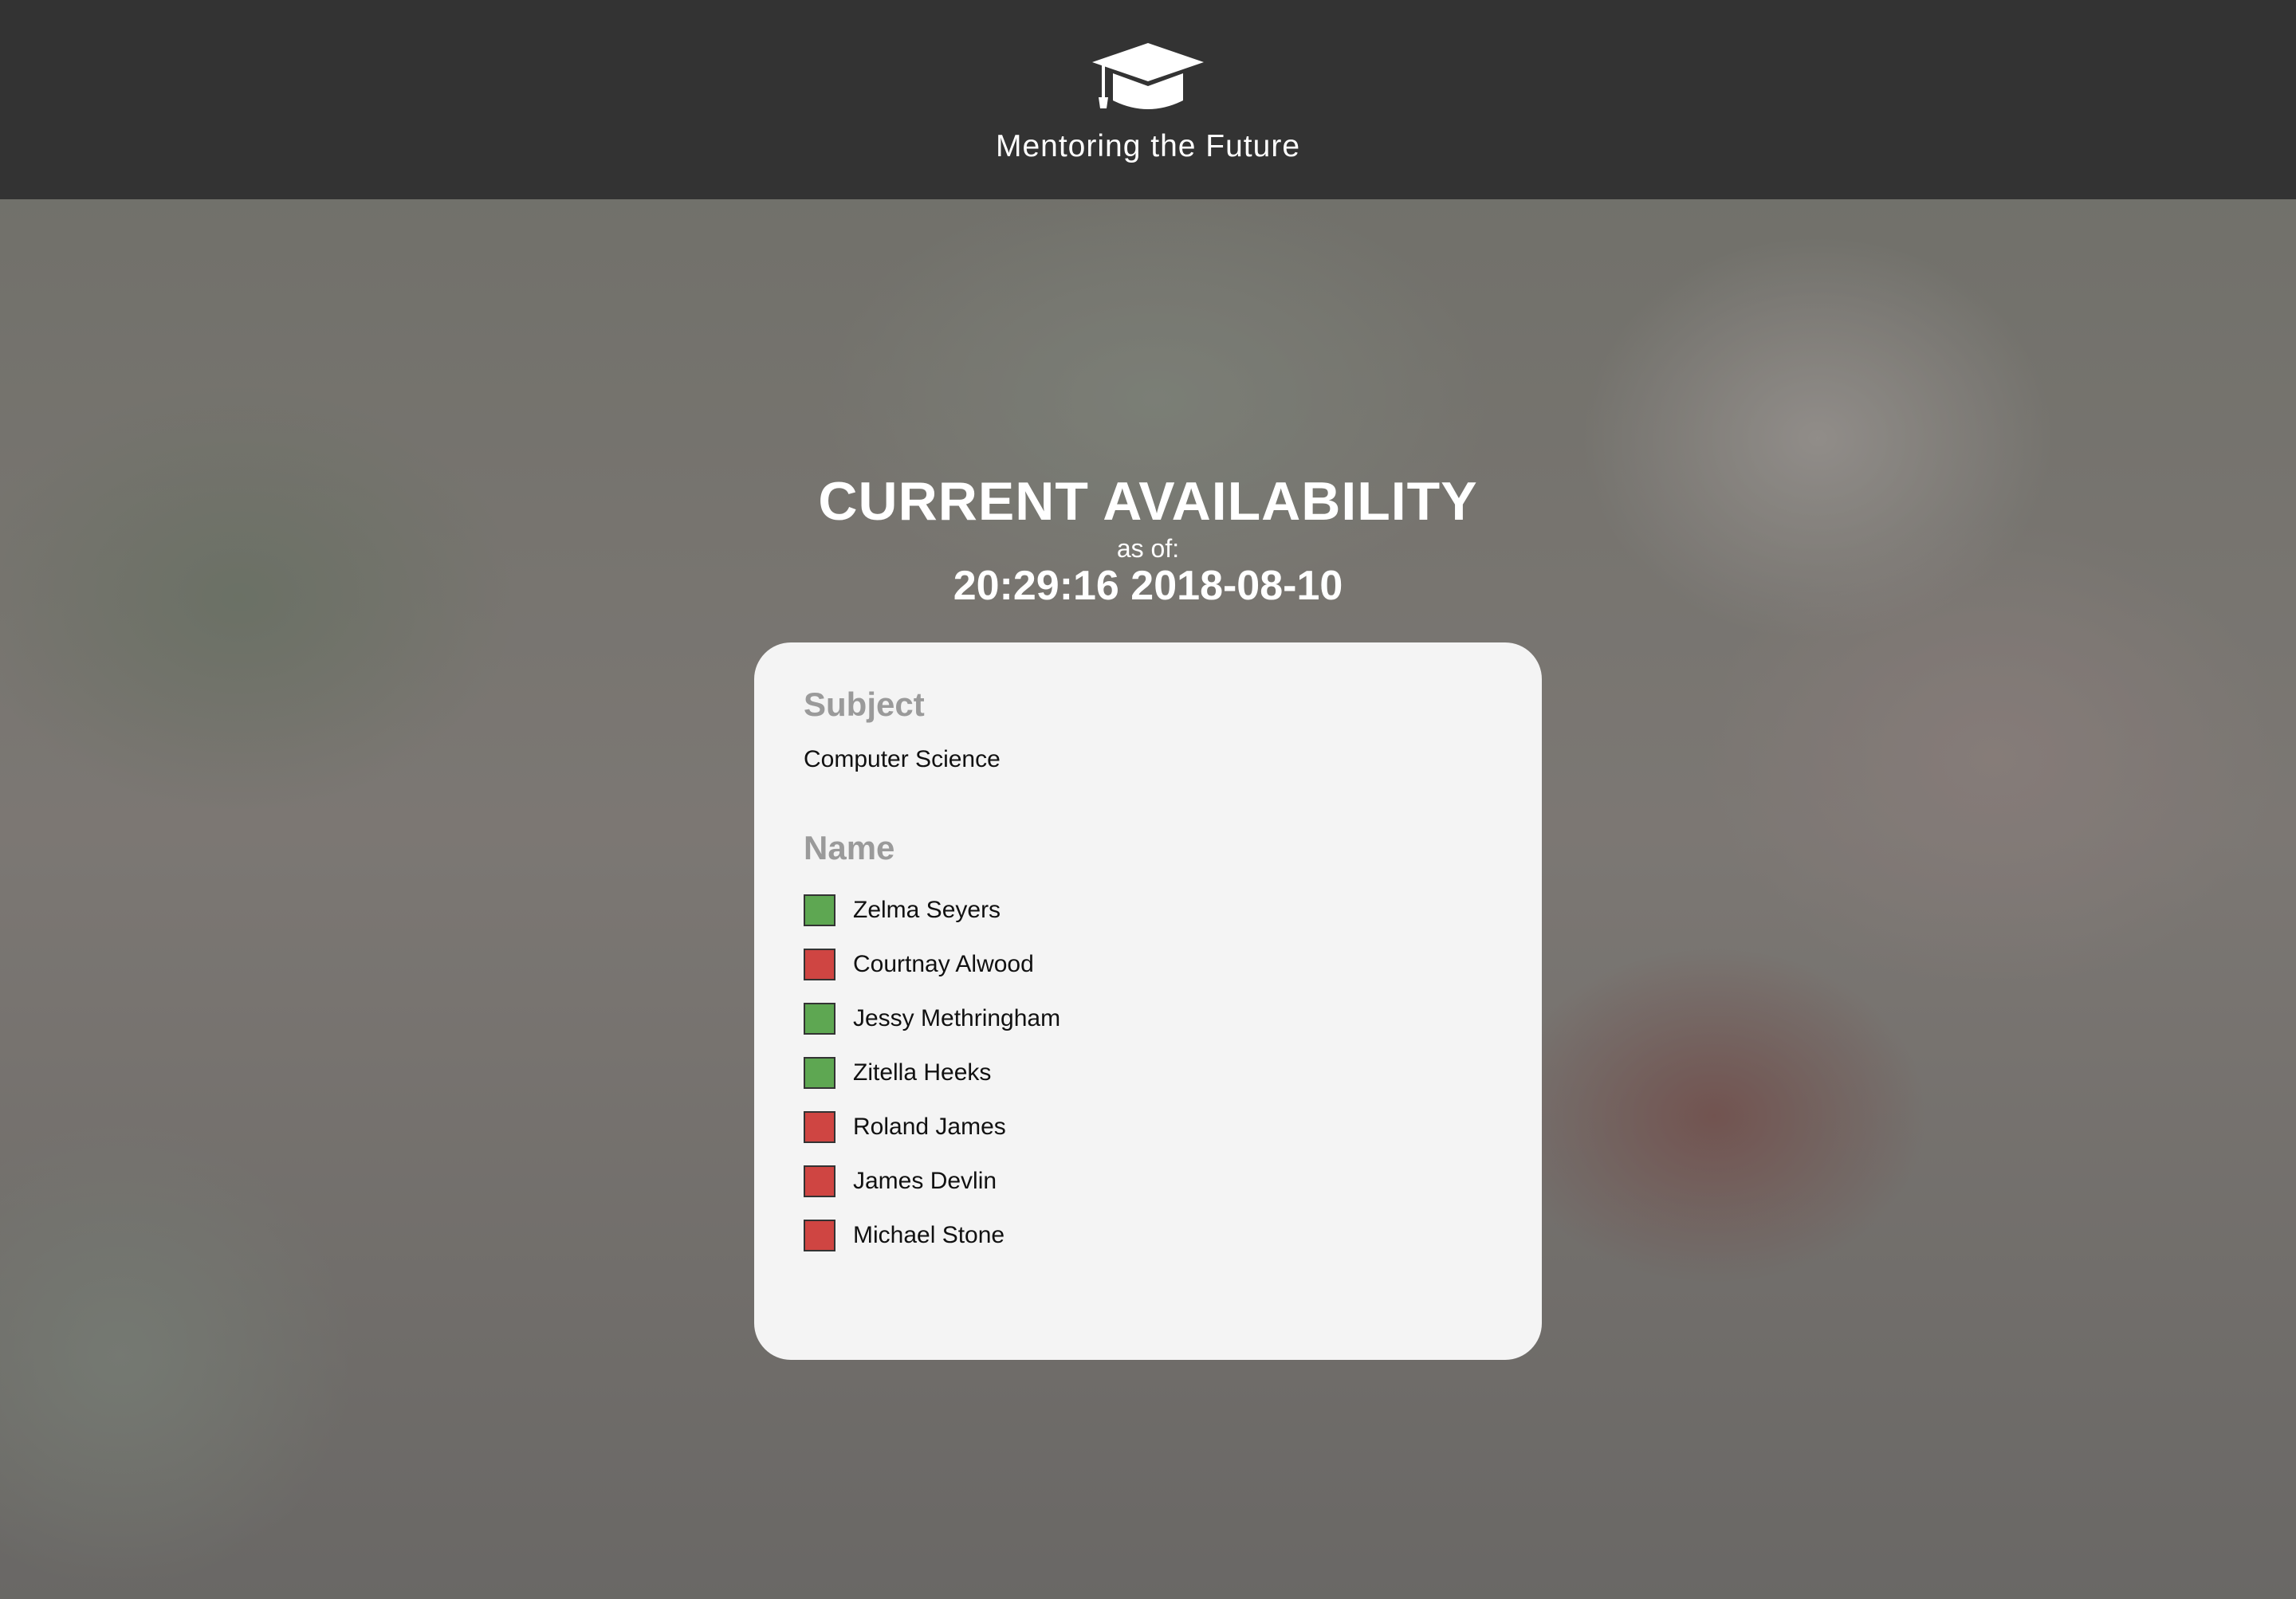 Image resolution: width=2296 pixels, height=1599 pixels. Describe the element at coordinates (1148, 1018) in the screenshot. I see `list-item: Jessy Methringham` at that location.